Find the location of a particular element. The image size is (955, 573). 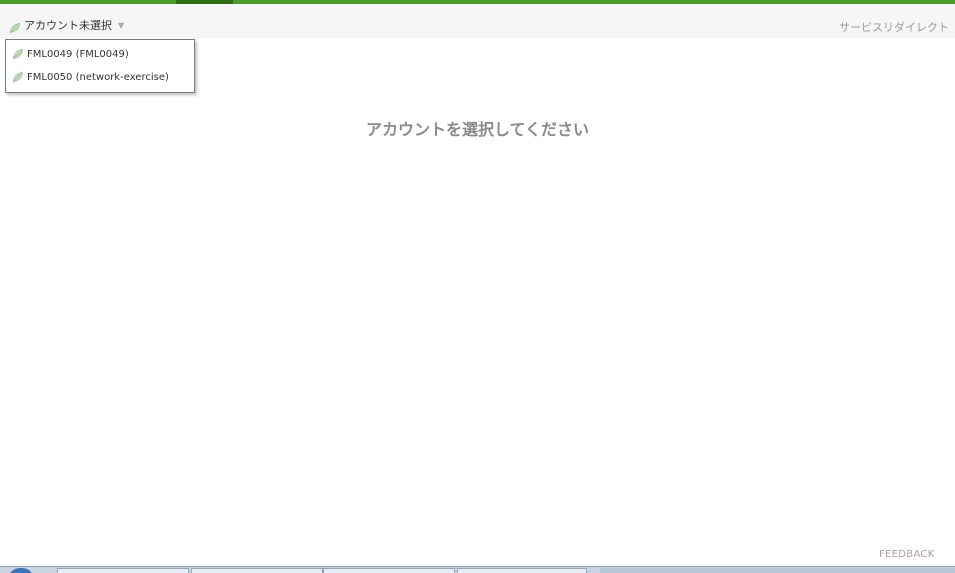

dropdown-item-label: FML0049 (FML0049) is located at coordinates (78, 54).